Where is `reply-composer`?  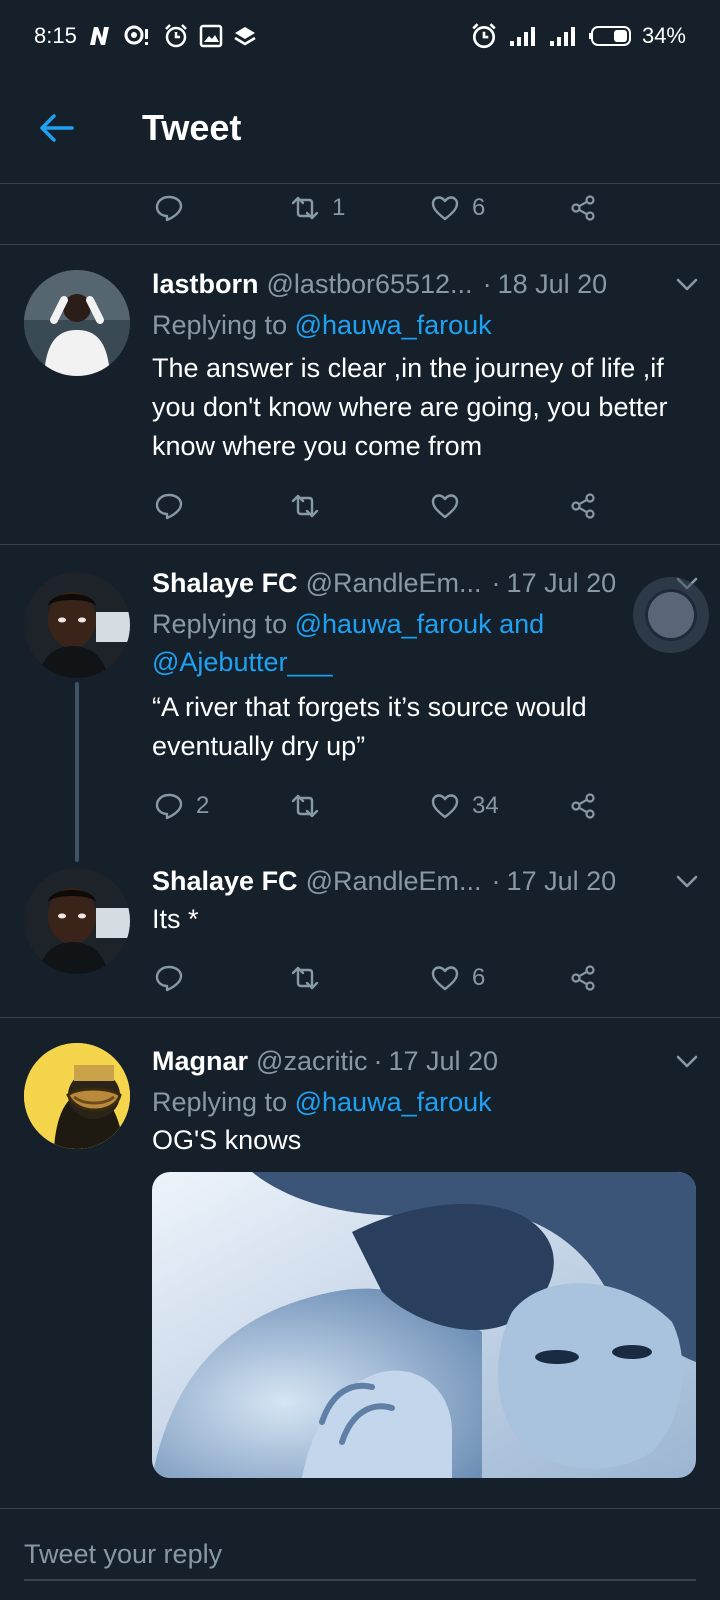
reply-composer is located at coordinates (360, 1554).